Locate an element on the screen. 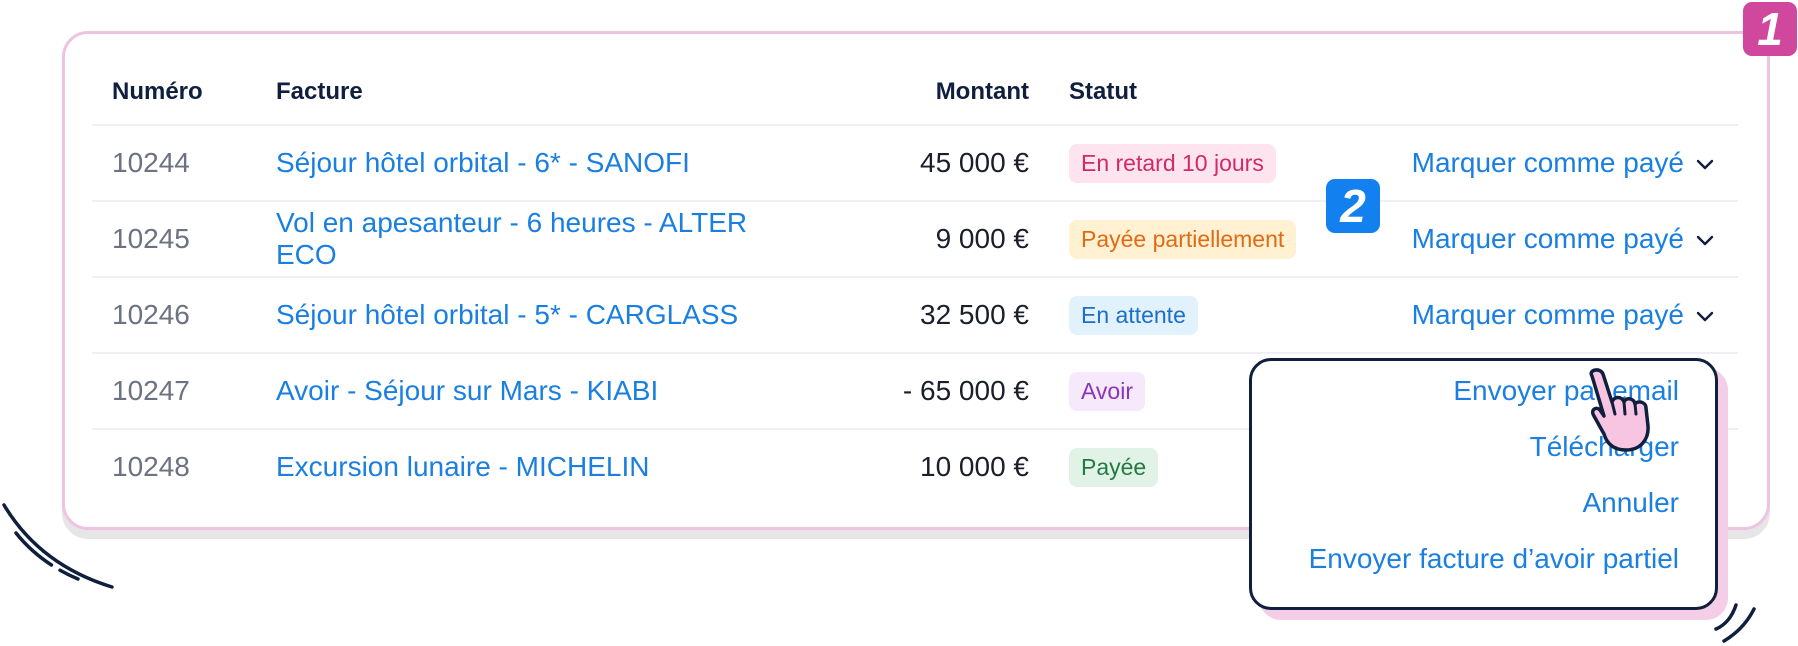  invoice-number: 10247 is located at coordinates (184, 391).